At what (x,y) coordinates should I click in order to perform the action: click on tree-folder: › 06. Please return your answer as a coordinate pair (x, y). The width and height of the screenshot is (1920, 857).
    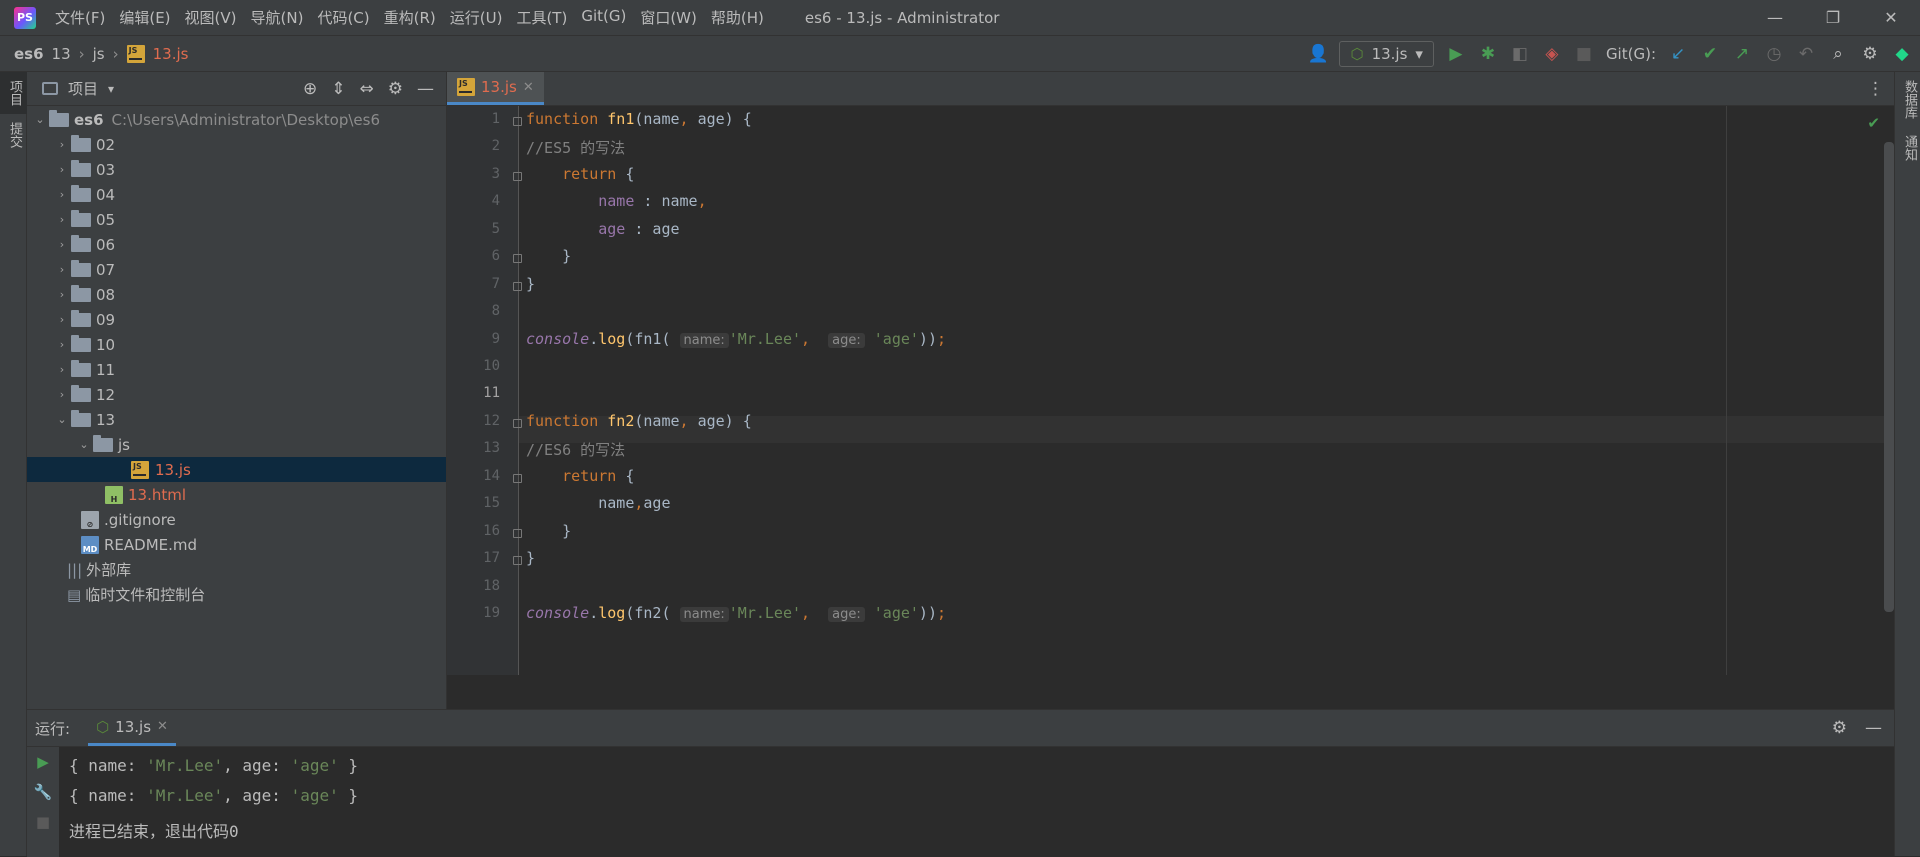
    Looking at the image, I should click on (236, 244).